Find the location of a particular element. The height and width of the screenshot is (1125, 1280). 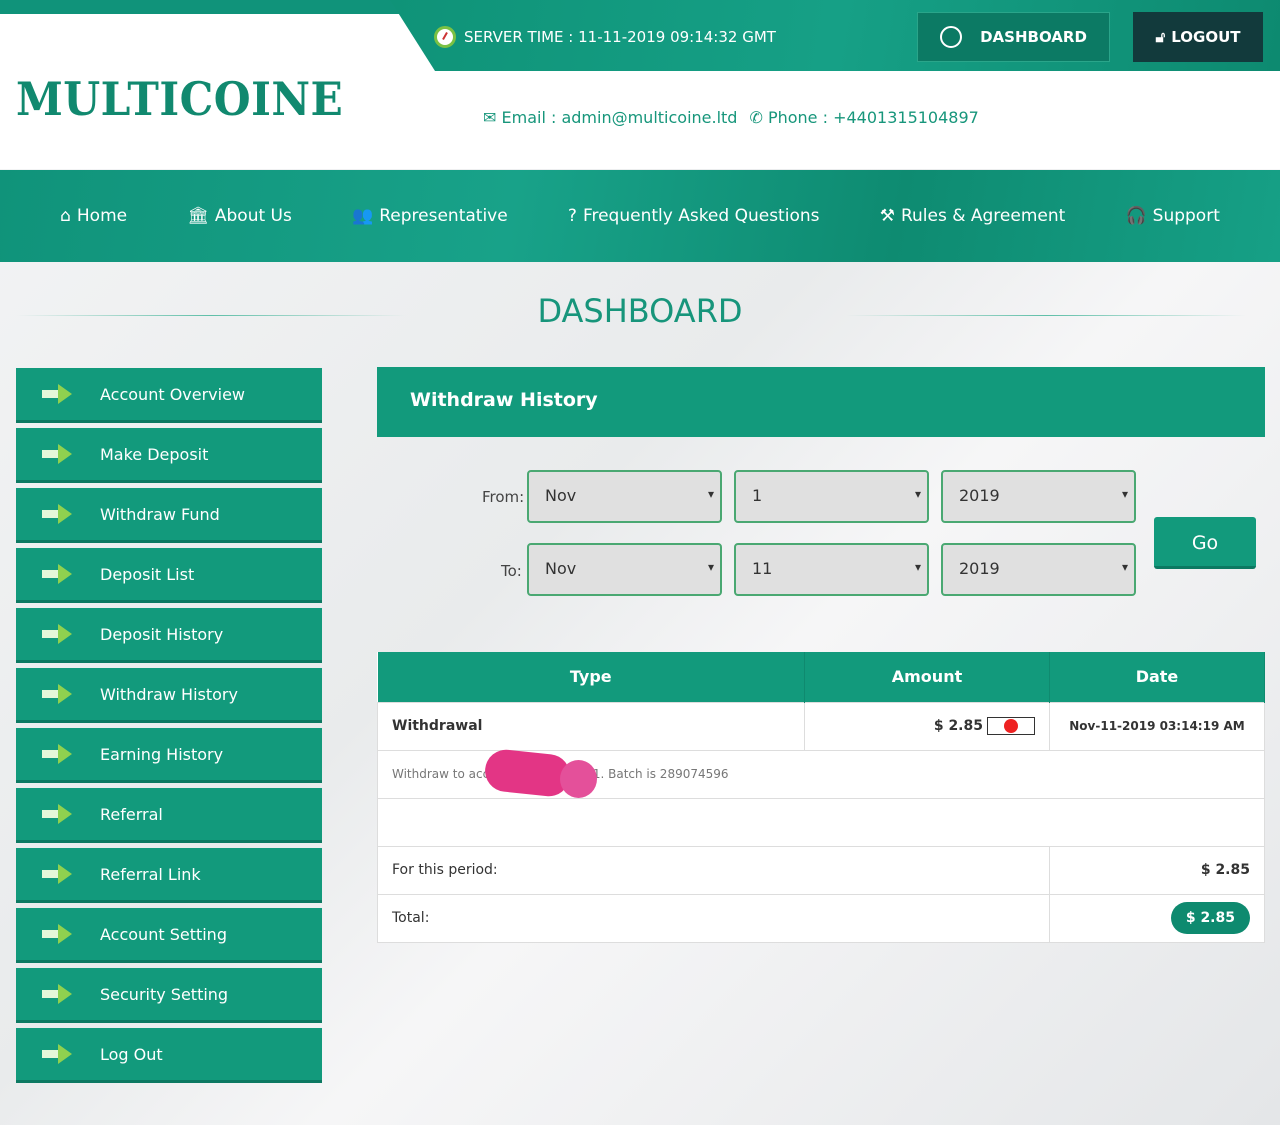

sidebar-item: Earning History is located at coordinates (169, 755).